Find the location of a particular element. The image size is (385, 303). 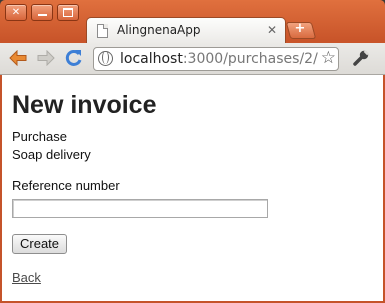

create-button: Create is located at coordinates (40, 244).